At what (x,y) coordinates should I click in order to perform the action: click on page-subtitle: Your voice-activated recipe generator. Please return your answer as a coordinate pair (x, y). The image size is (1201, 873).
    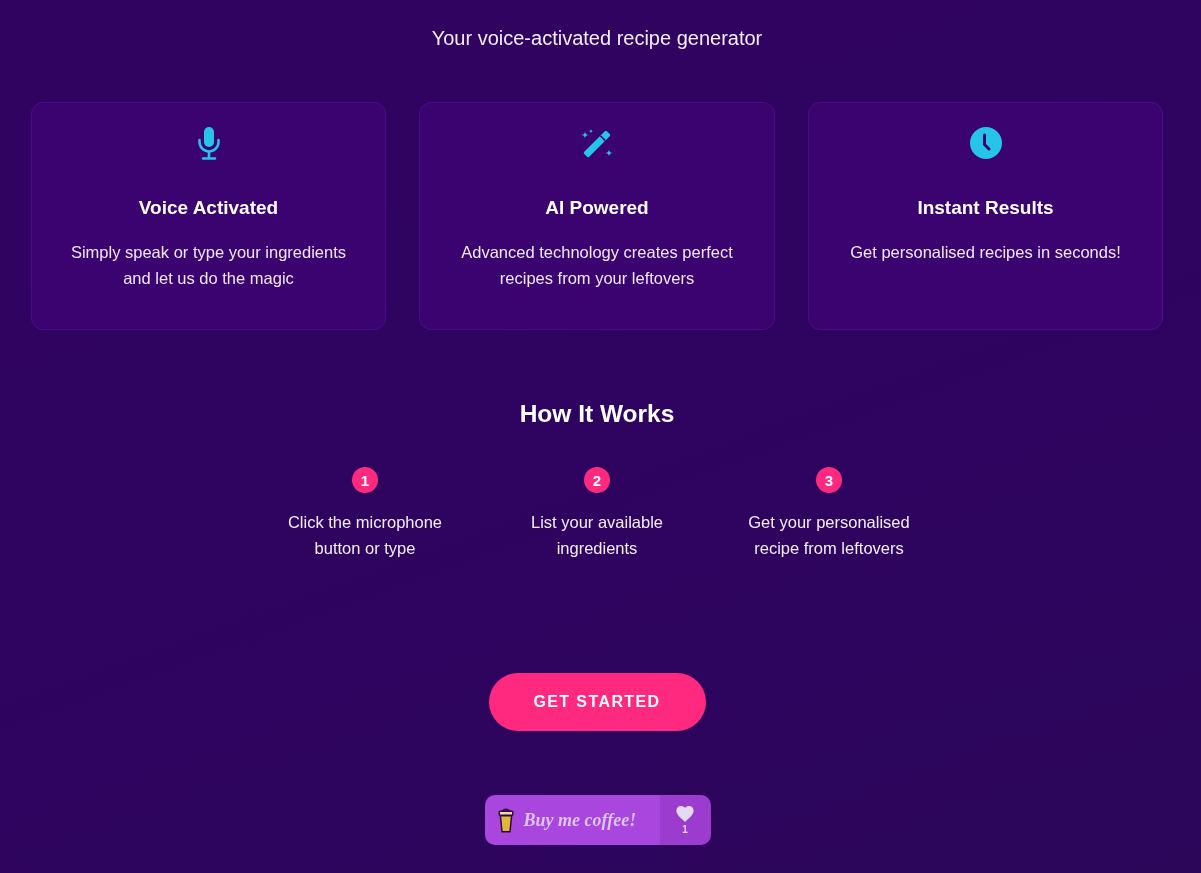
    Looking at the image, I should click on (597, 38).